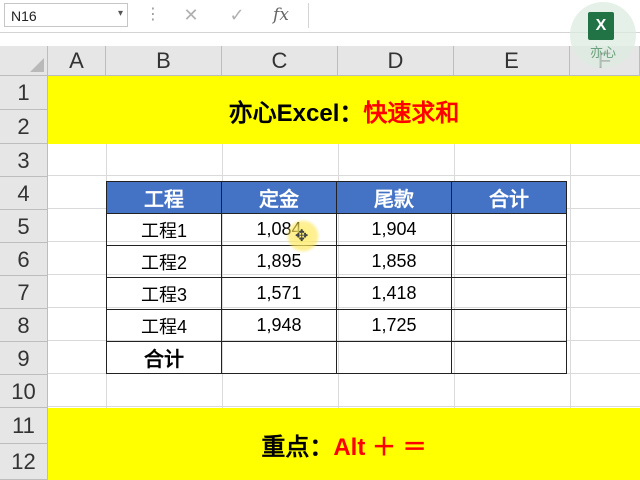  I want to click on table-cell: 工程4, so click(164, 325).